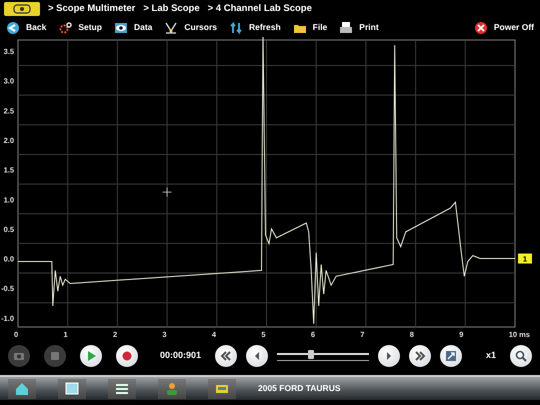 The height and width of the screenshot is (405, 540). Describe the element at coordinates (92, 9) in the screenshot. I see `breadcrumb-link: > Scope Multimeter` at that location.